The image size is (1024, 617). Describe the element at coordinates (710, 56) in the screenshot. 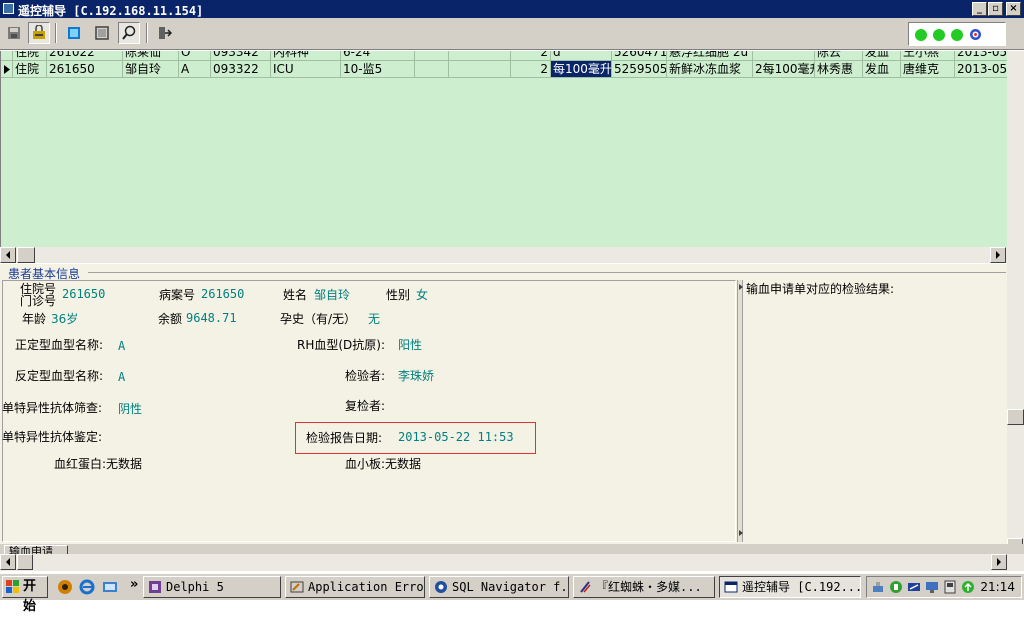

I see `table-cell: 悬浮红细胞 2u` at that location.